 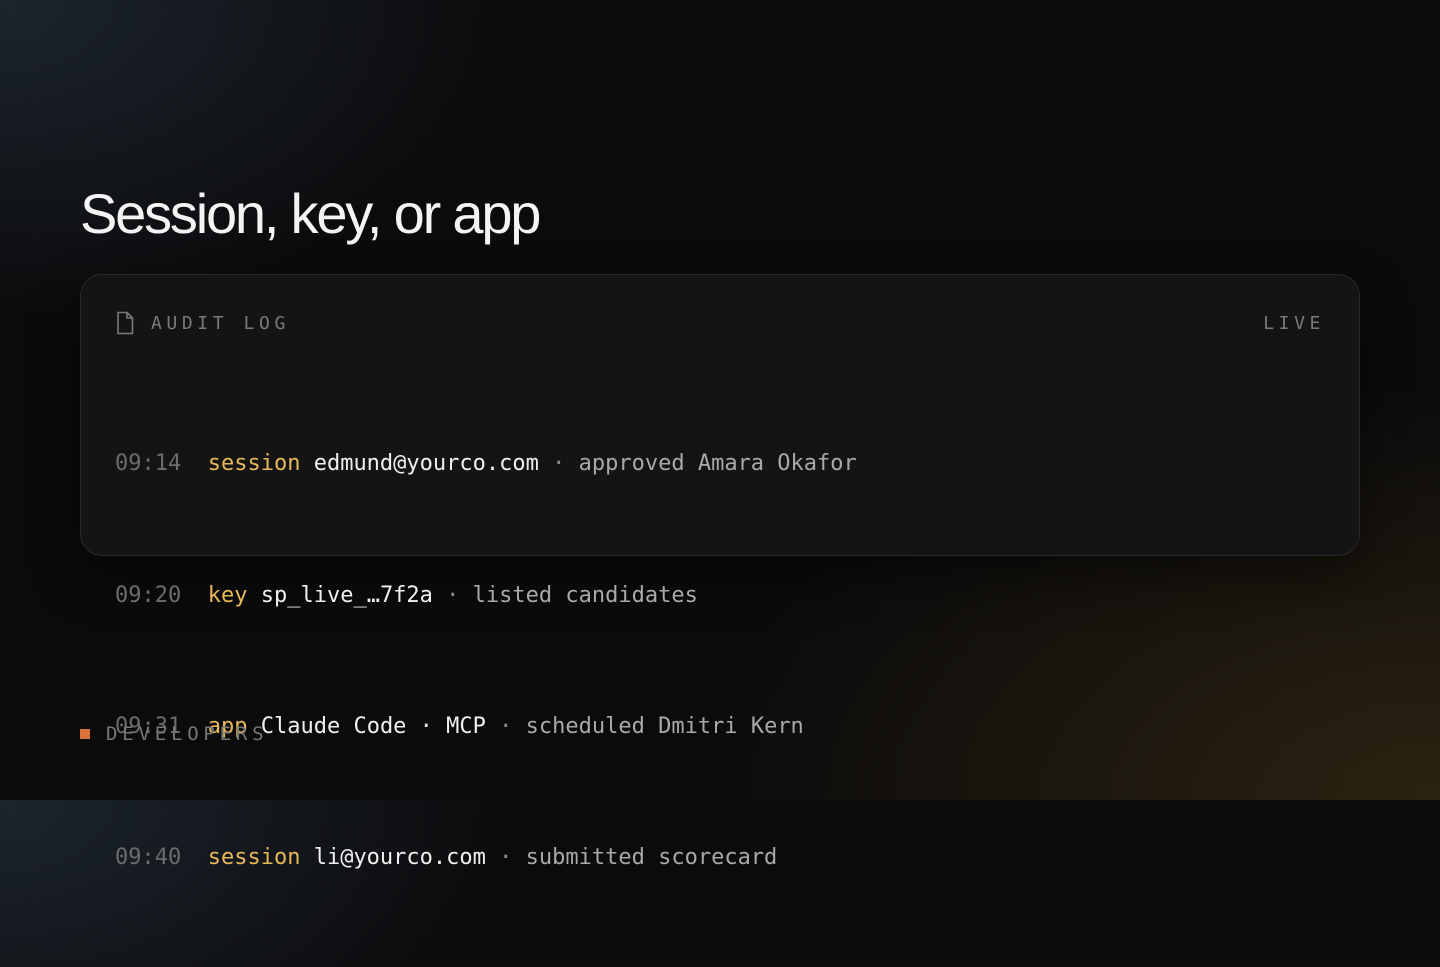 I want to click on log-entry-actor: edmund@yourco.com, so click(x=426, y=464).